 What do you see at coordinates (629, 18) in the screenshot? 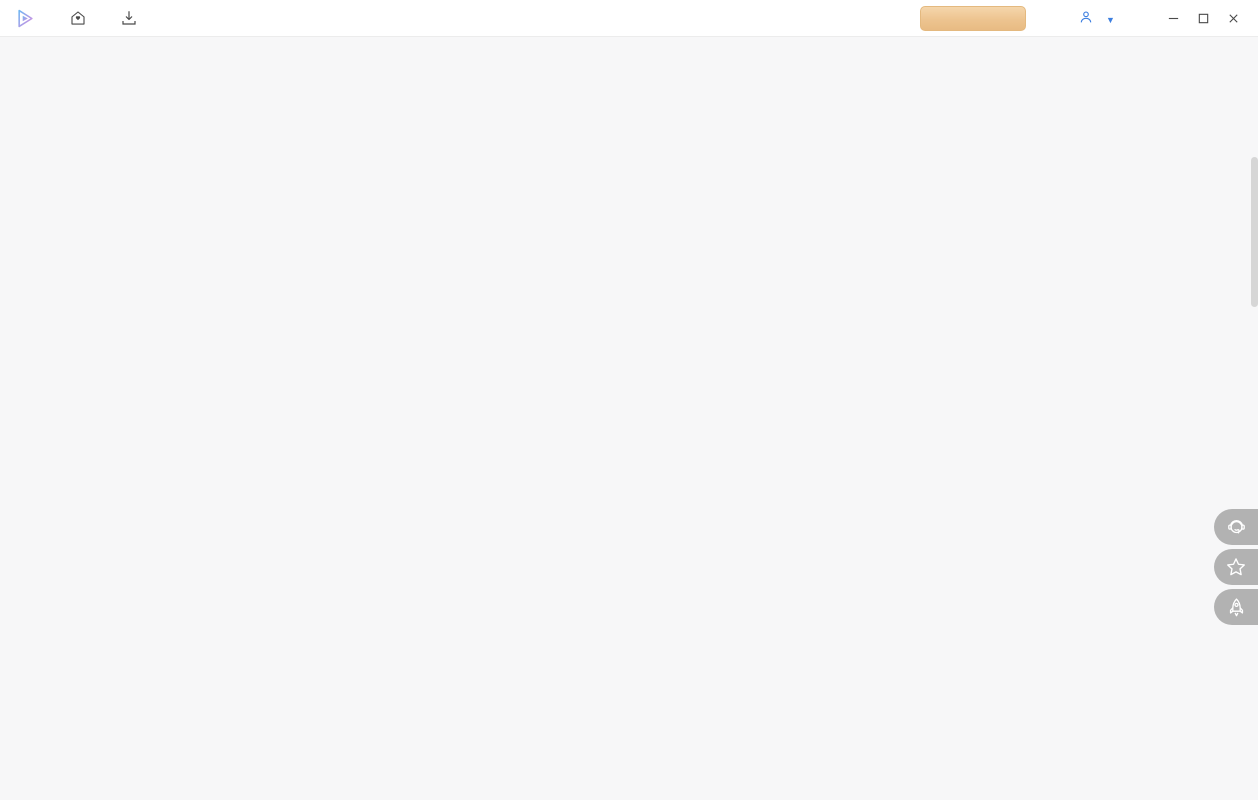
I see `title-bar: ▼` at bounding box center [629, 18].